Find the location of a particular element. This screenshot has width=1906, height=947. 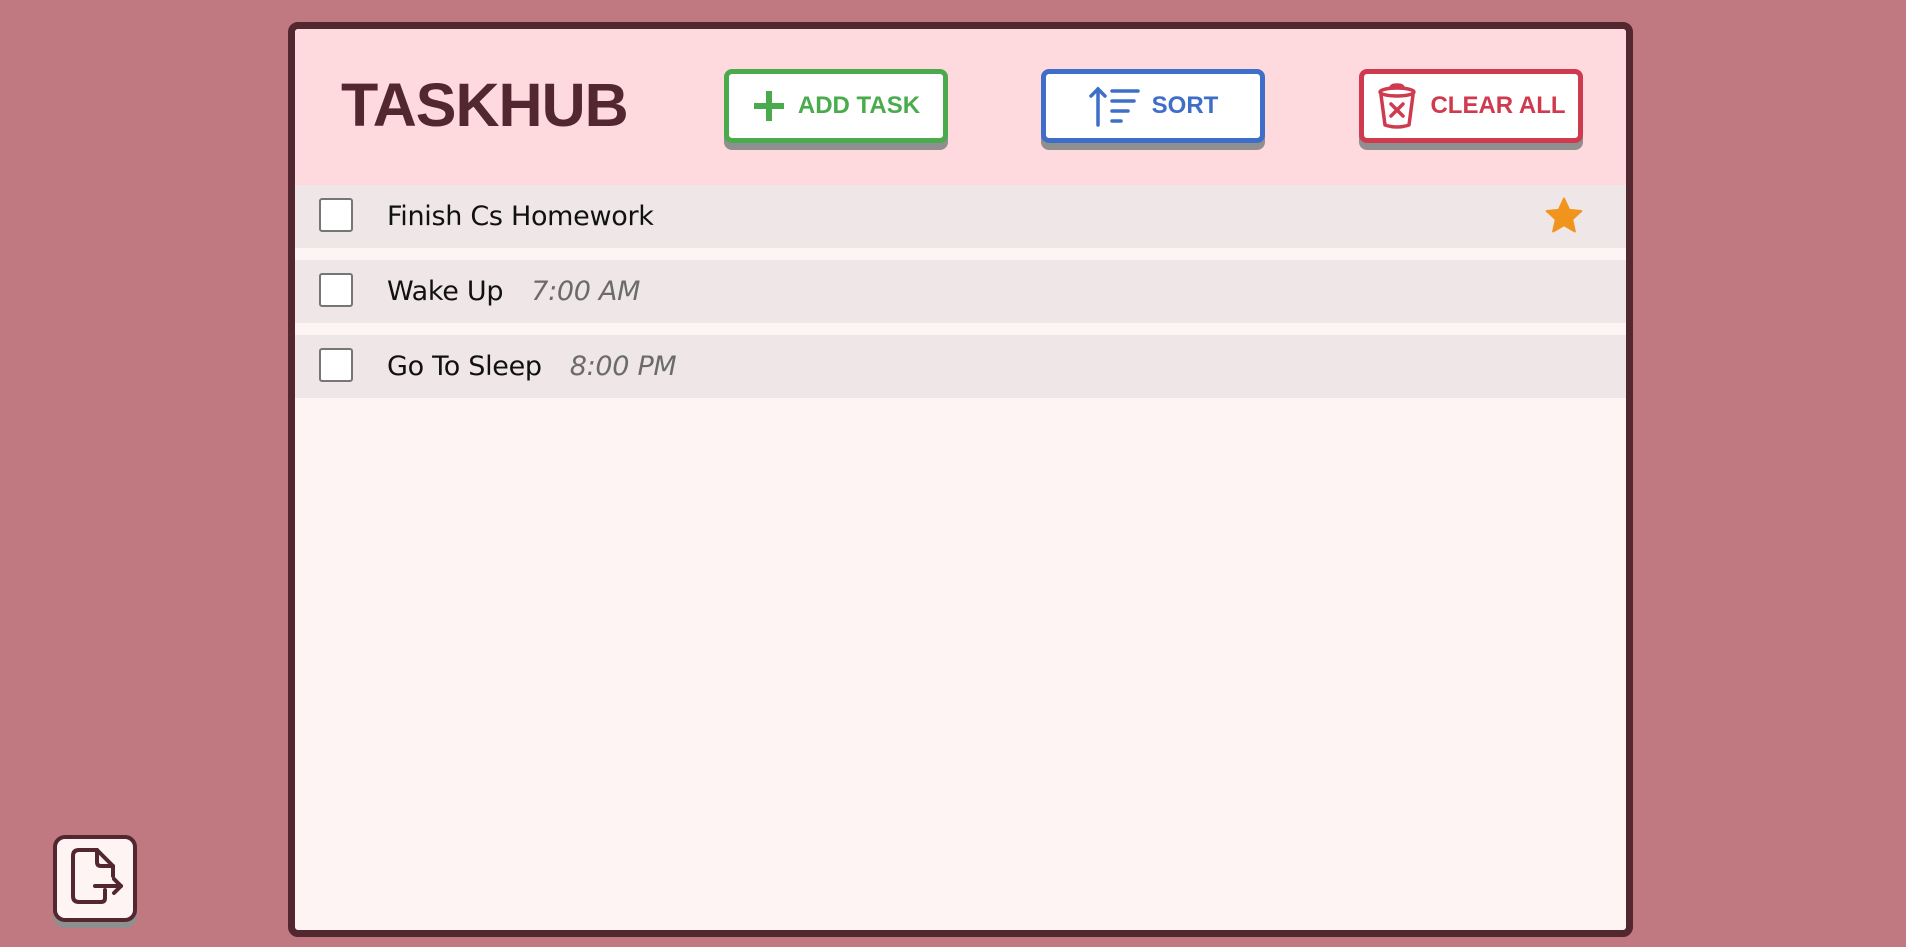

task-title: Finish Cs Homework is located at coordinates (520, 216).